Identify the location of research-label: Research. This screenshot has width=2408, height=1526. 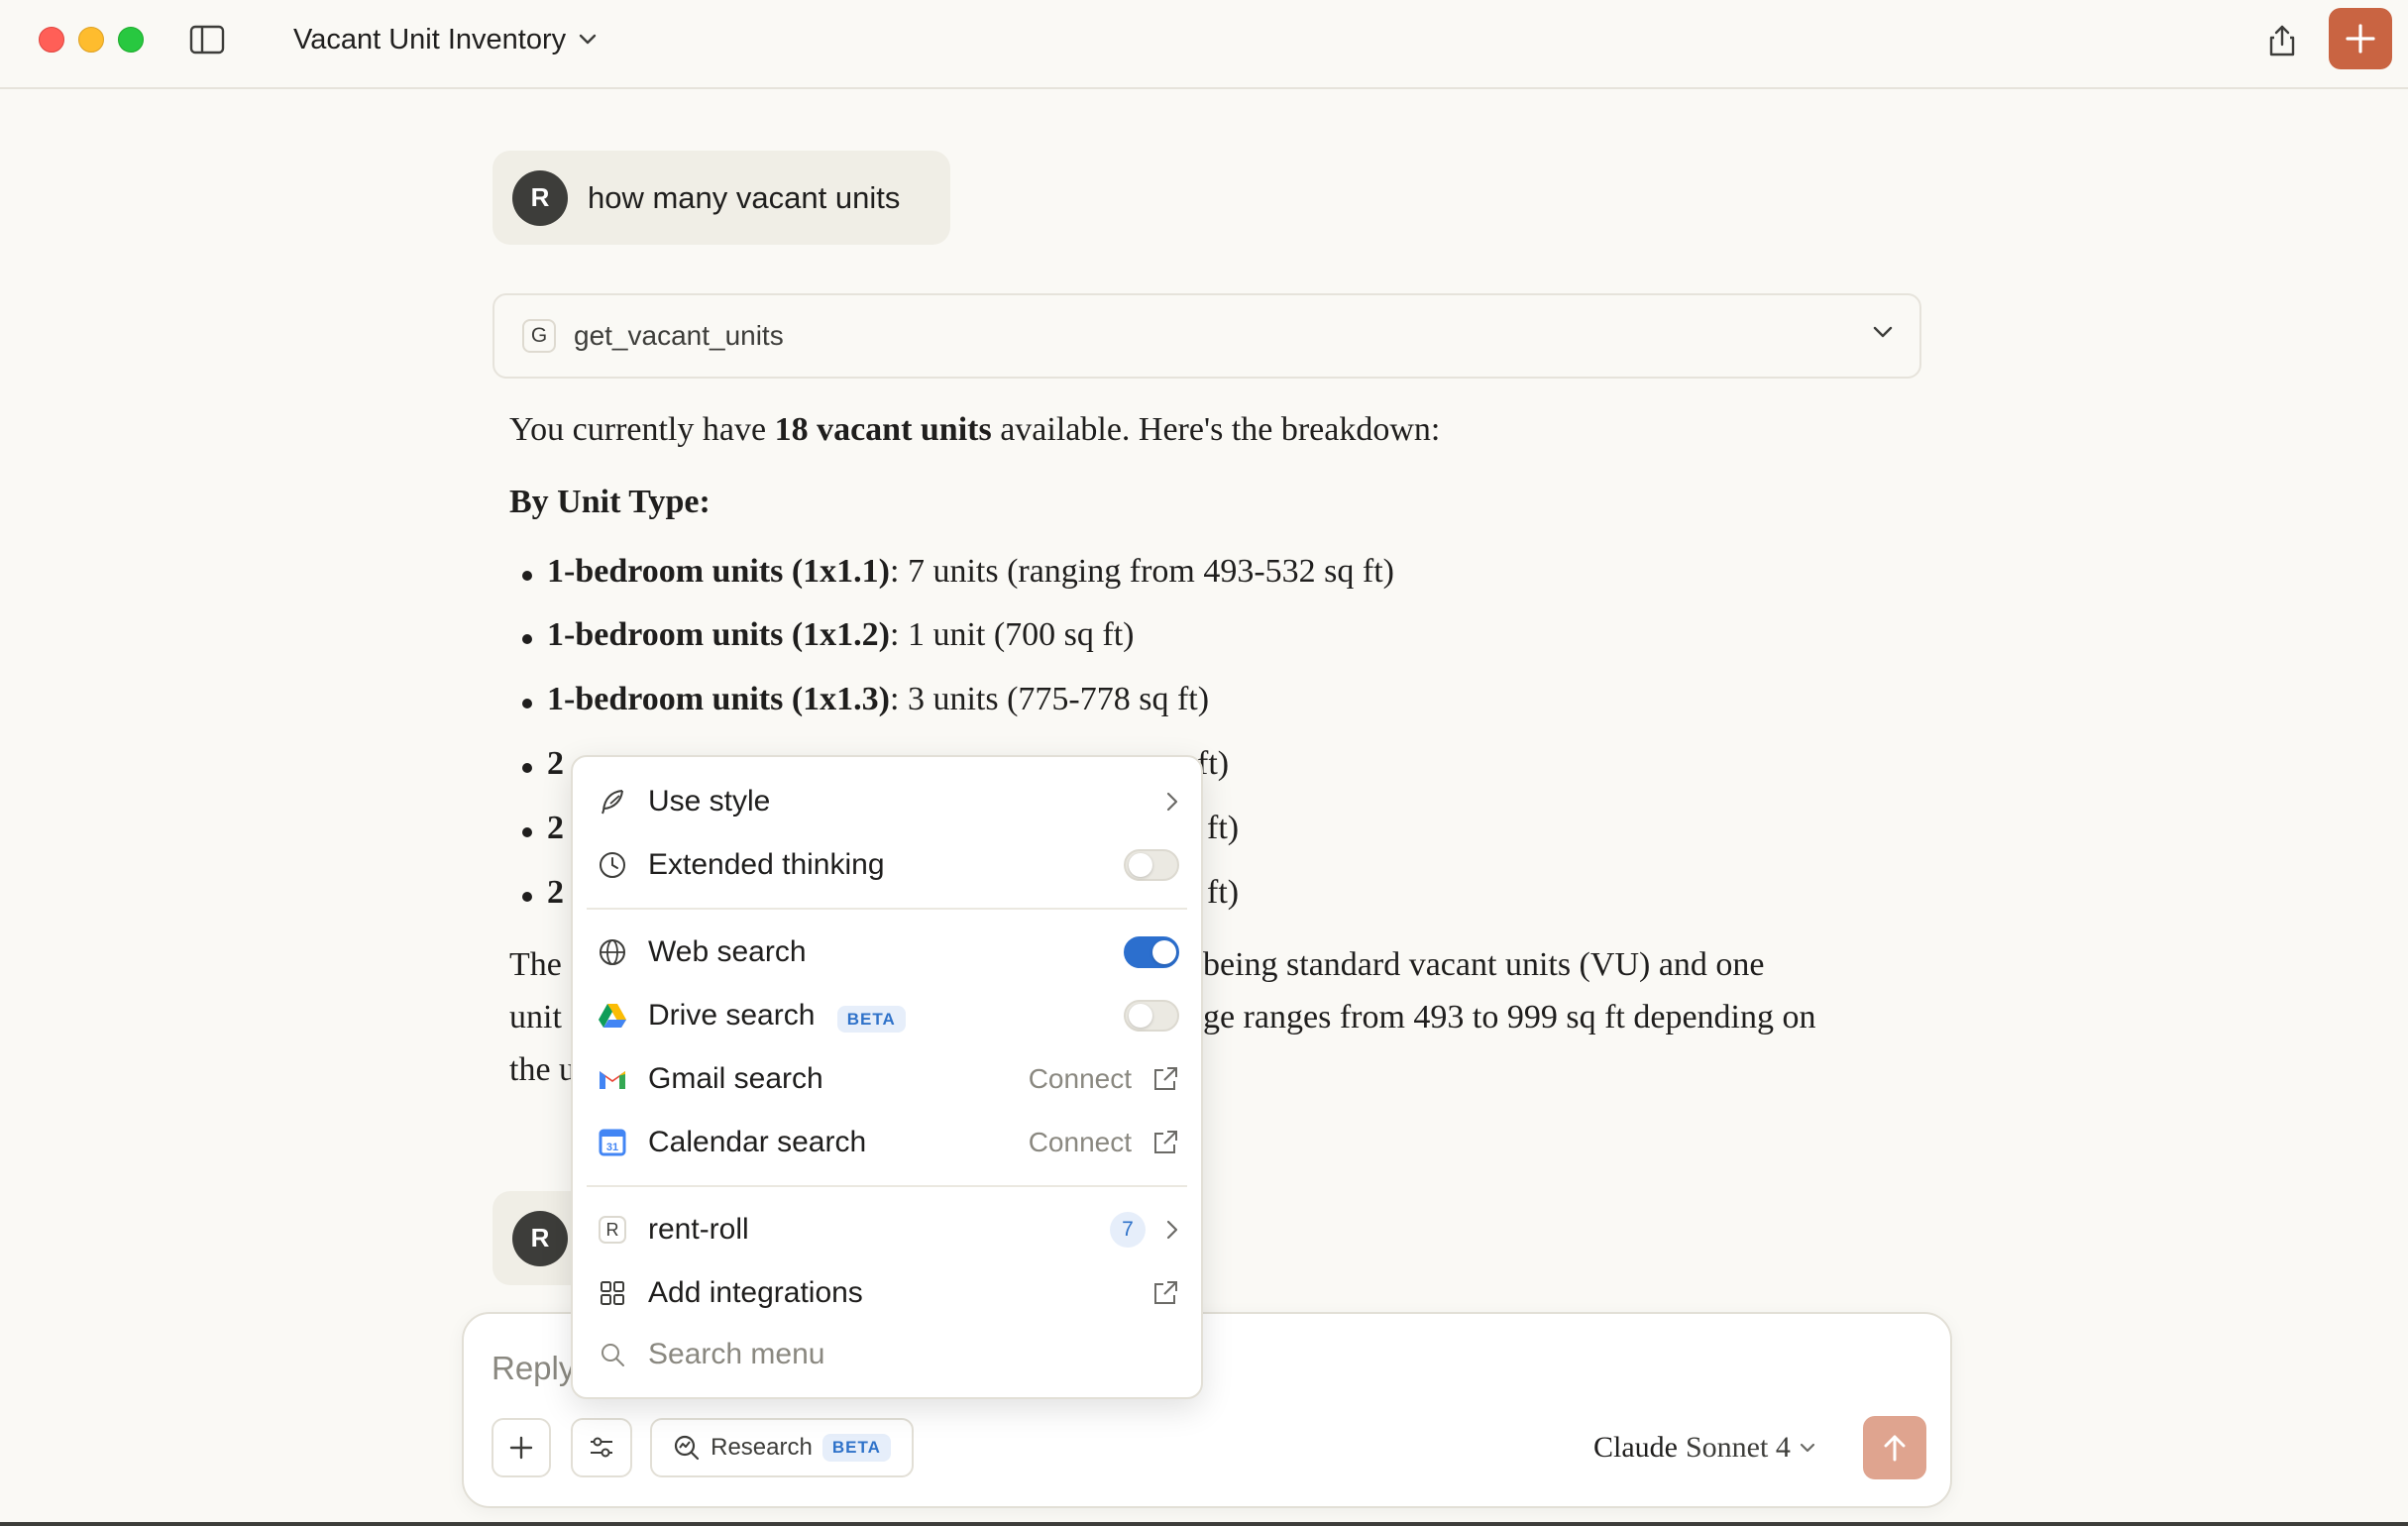
(762, 1447).